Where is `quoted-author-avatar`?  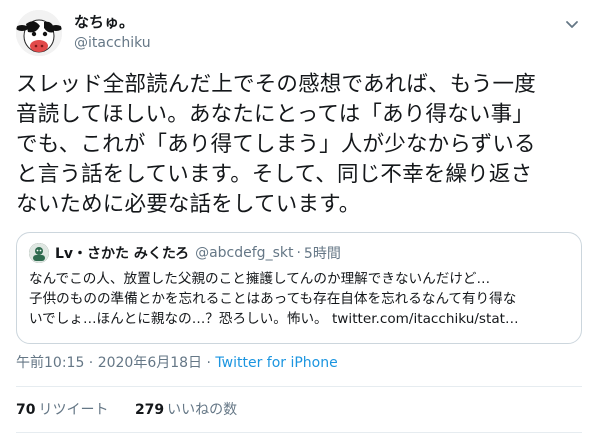 quoted-author-avatar is located at coordinates (39, 253).